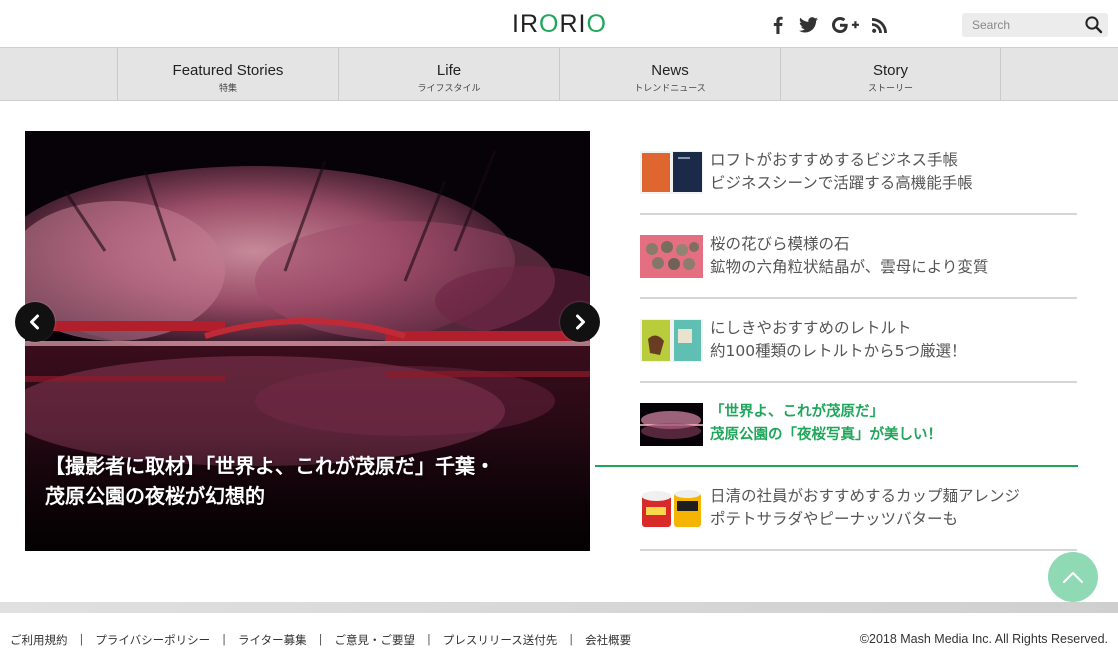  Describe the element at coordinates (559, 607) in the screenshot. I see `footer-divider` at that location.